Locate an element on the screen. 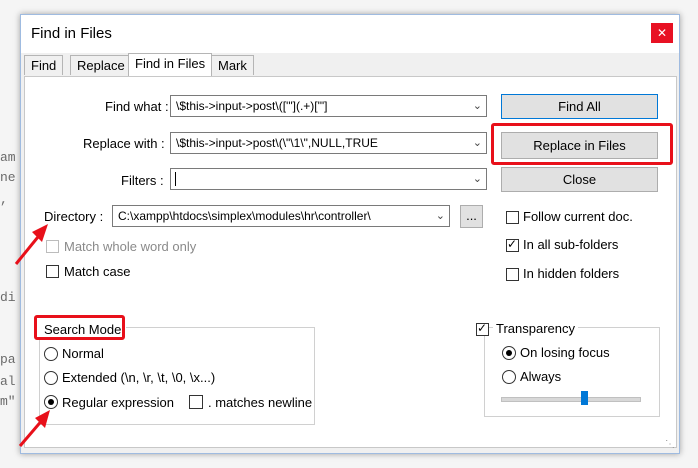 The width and height of the screenshot is (698, 468). annotation-arrows is located at coordinates (32, 335).